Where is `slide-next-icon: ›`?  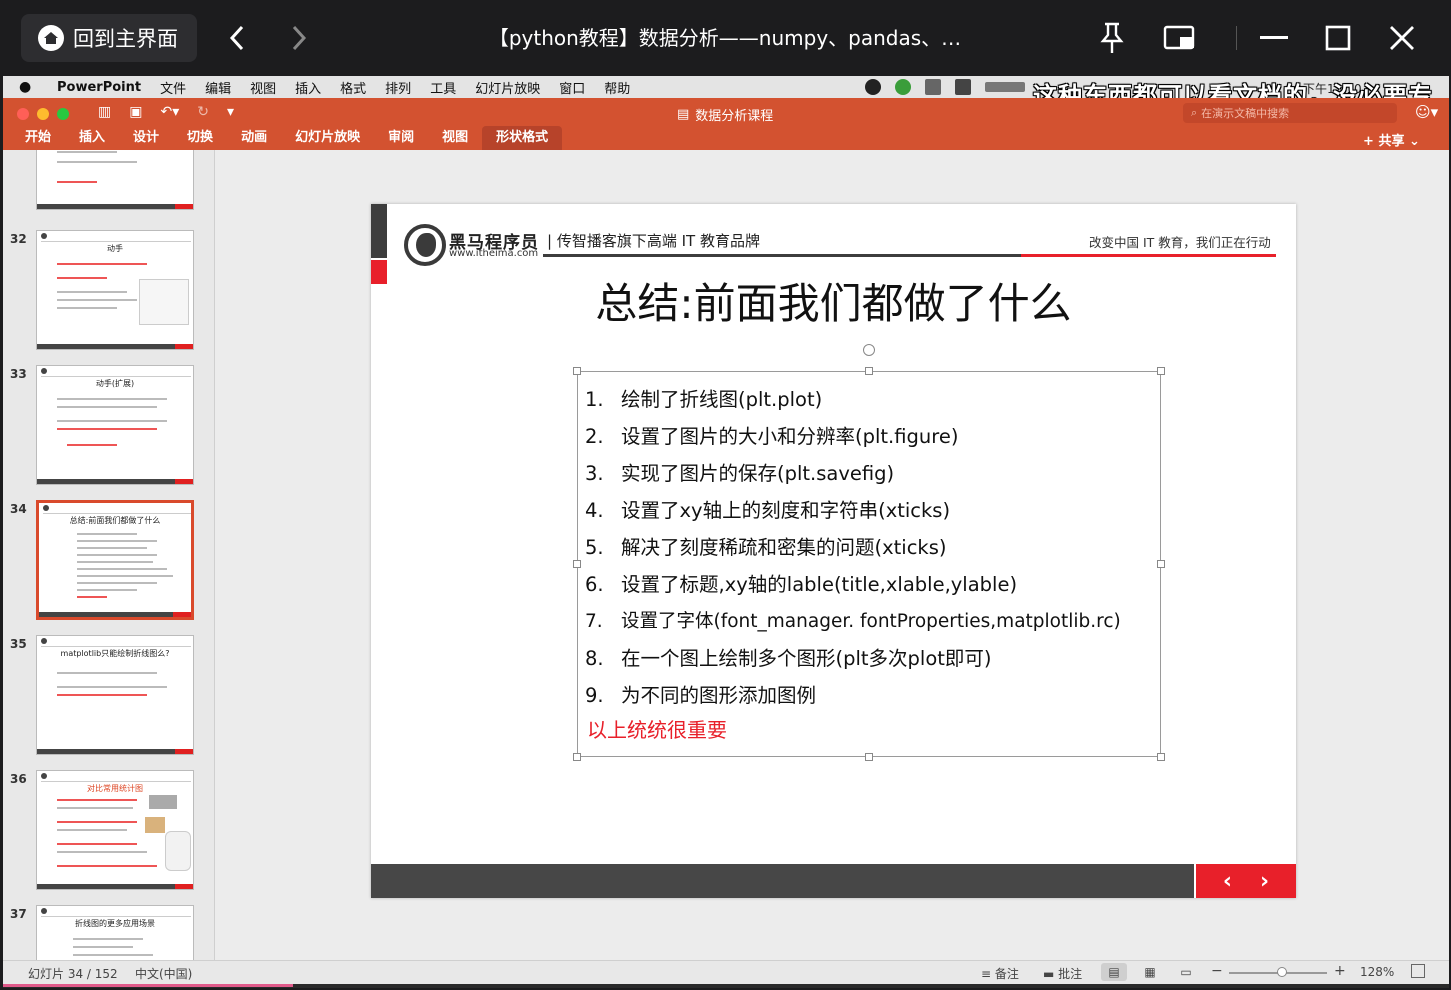 slide-next-icon: › is located at coordinates (1264, 881).